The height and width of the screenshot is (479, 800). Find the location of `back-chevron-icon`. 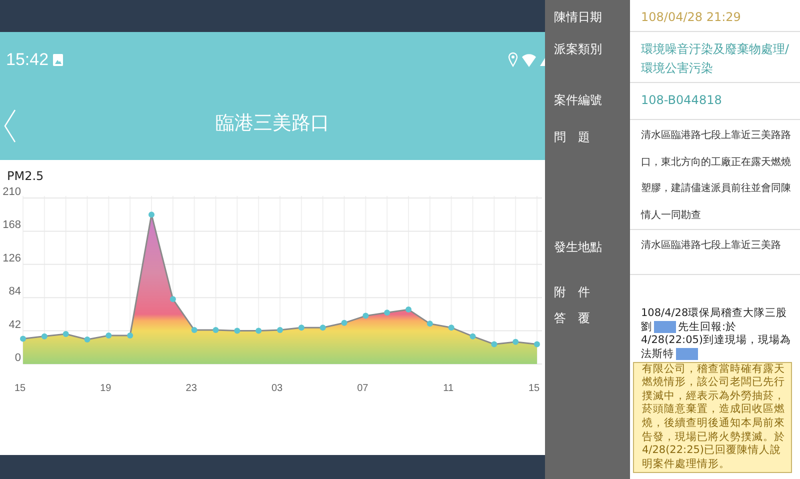

back-chevron-icon is located at coordinates (10, 126).